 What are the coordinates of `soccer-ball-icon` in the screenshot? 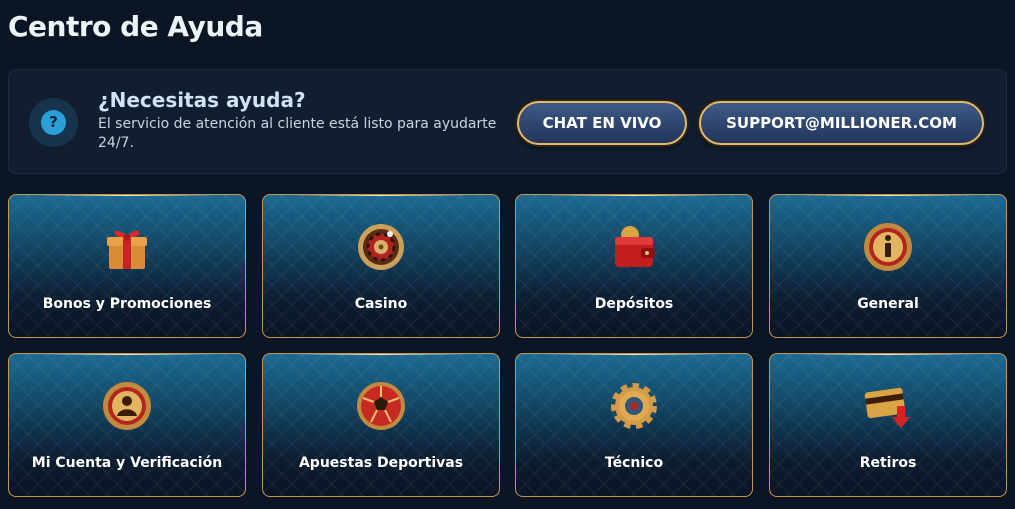 It's located at (381, 406).